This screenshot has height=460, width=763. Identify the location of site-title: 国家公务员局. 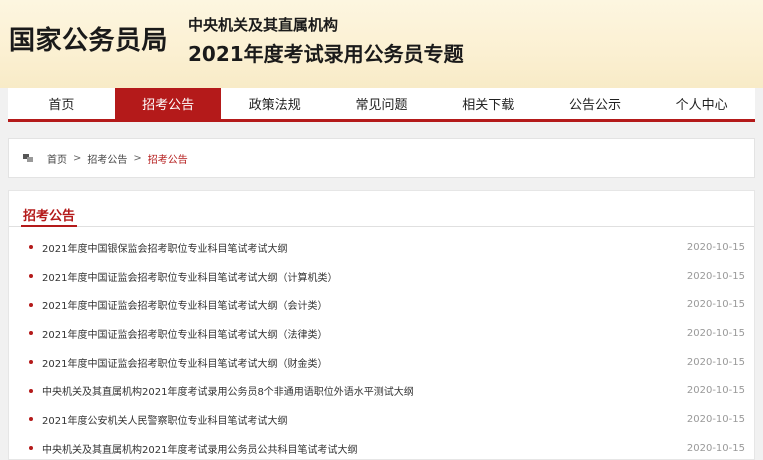
(88, 38).